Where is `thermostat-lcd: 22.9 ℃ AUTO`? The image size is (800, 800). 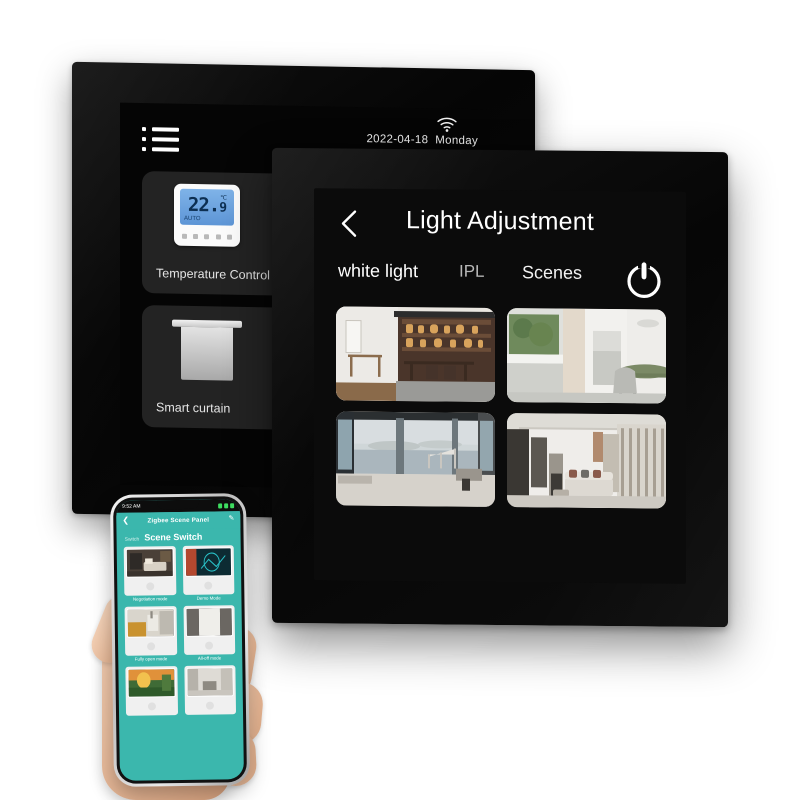 thermostat-lcd: 22.9 ℃ AUTO is located at coordinates (207, 207).